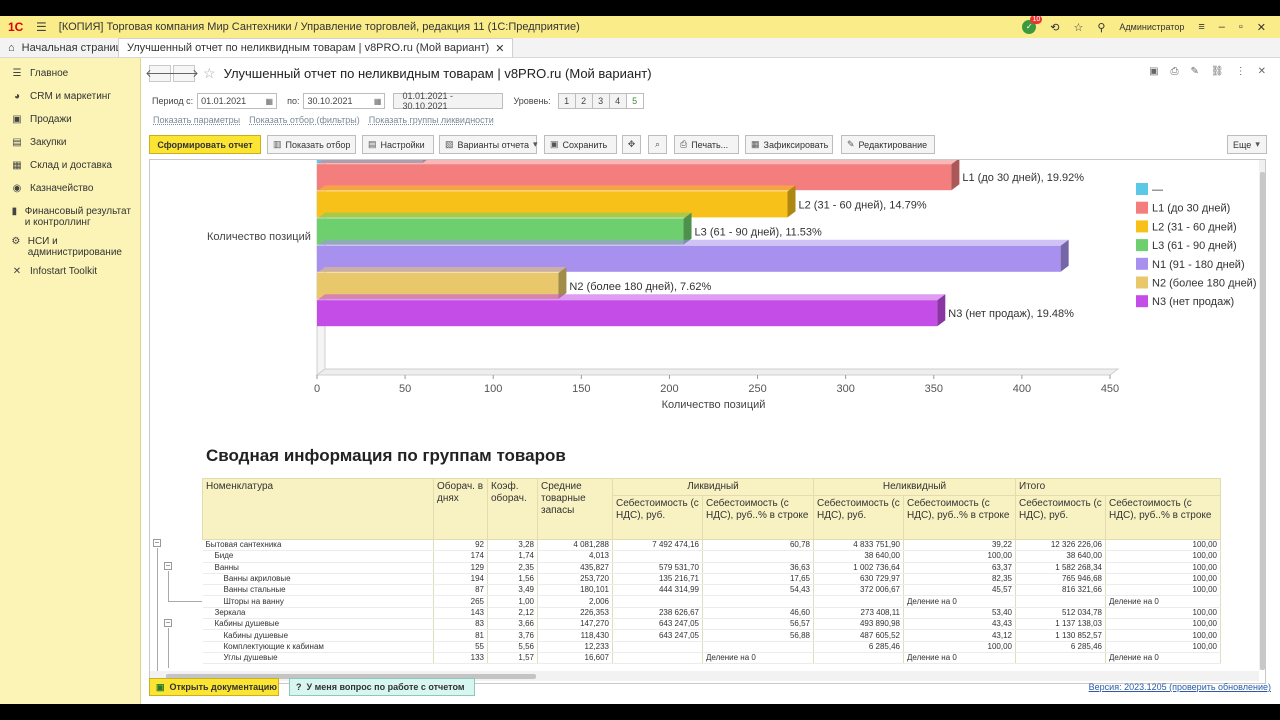  What do you see at coordinates (757, 389) in the screenshot?
I see `x-tick-label: 250` at bounding box center [757, 389].